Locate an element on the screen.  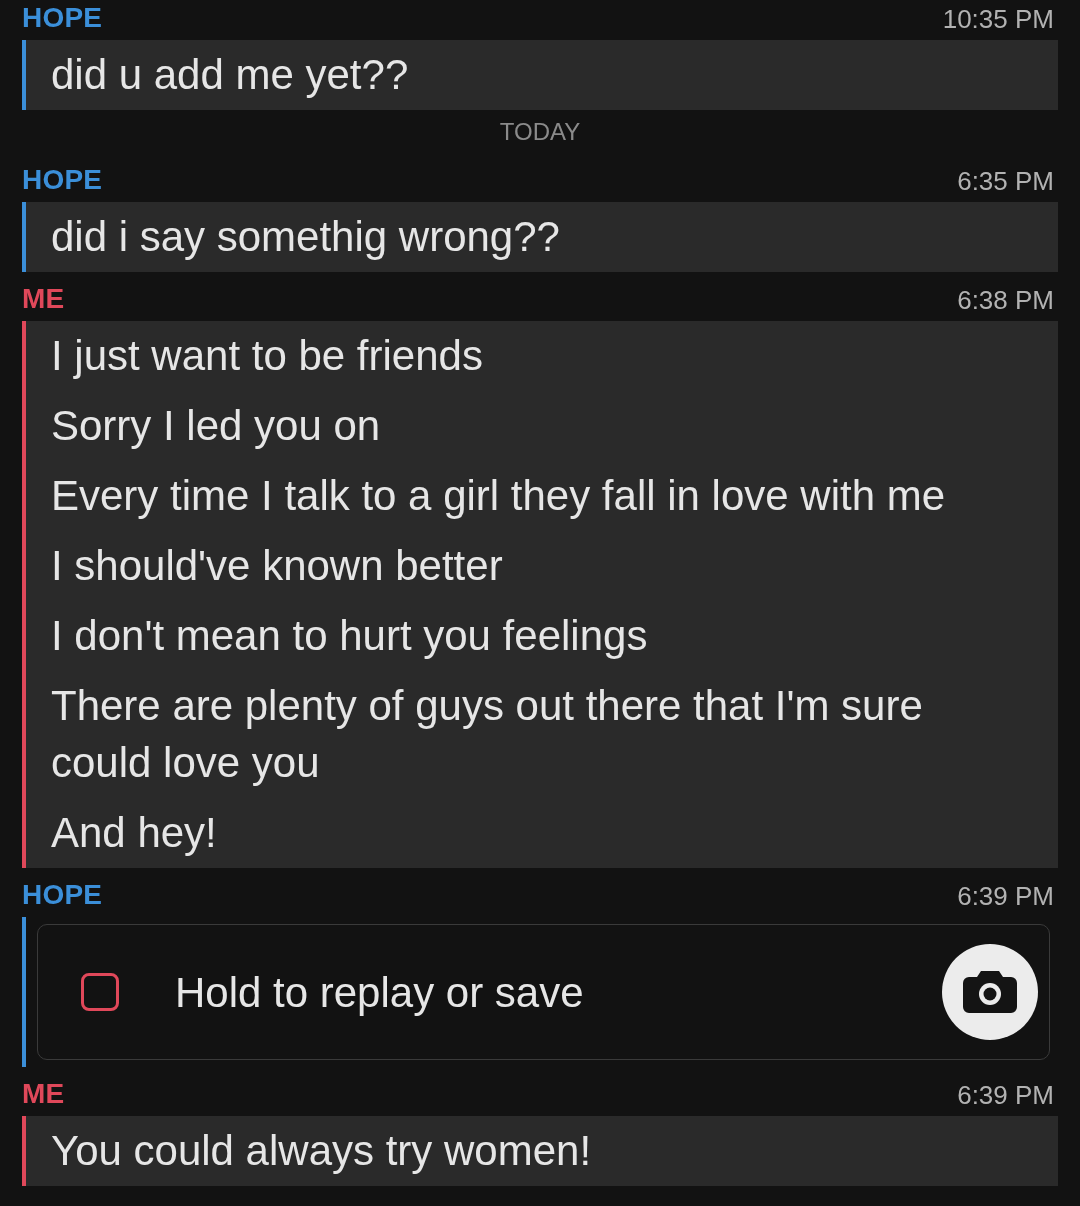
date-divider: TODAY is located at coordinates (540, 131).